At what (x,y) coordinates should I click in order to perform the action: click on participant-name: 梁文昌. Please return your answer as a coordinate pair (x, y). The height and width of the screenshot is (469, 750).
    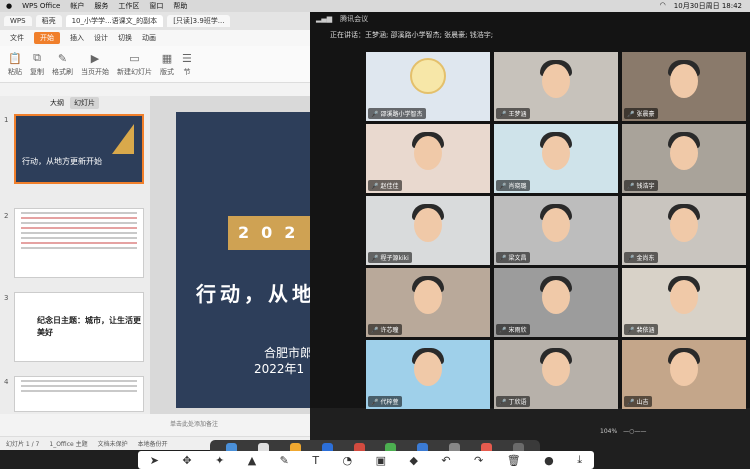
    Looking at the image, I should click on (517, 258).